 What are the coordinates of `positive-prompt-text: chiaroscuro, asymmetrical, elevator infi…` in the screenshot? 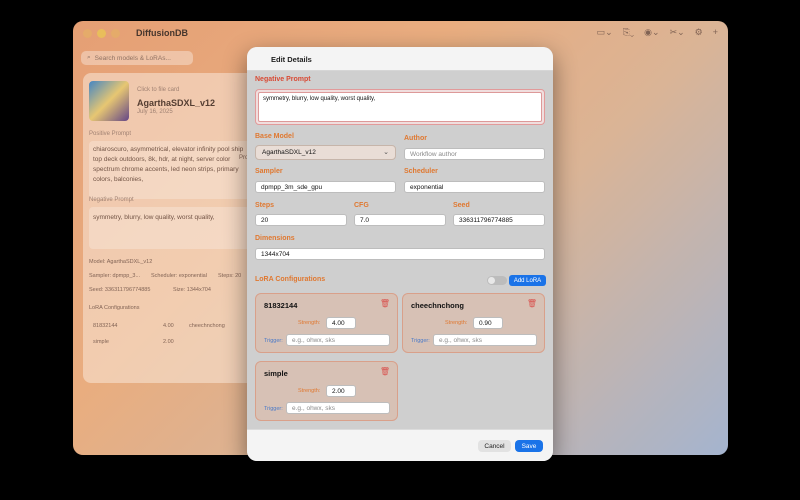 It's located at (168, 164).